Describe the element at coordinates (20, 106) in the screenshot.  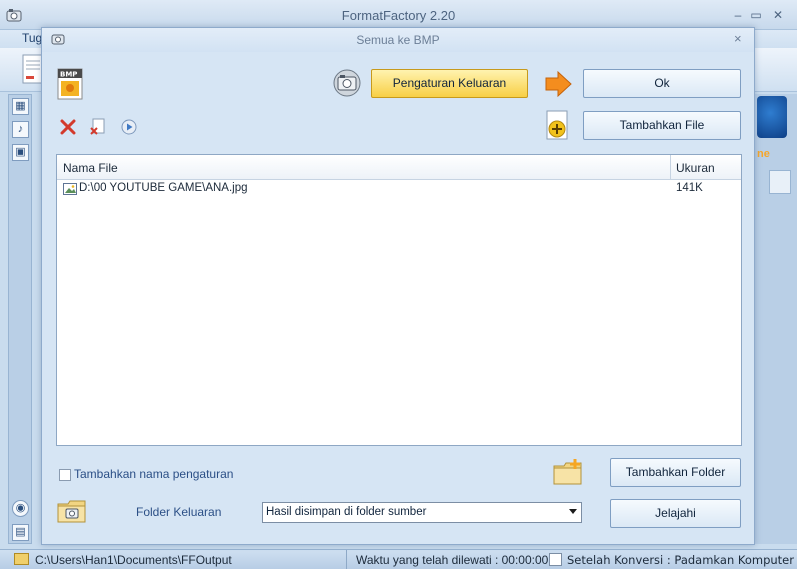
I see `video-category-icon: ▦` at that location.